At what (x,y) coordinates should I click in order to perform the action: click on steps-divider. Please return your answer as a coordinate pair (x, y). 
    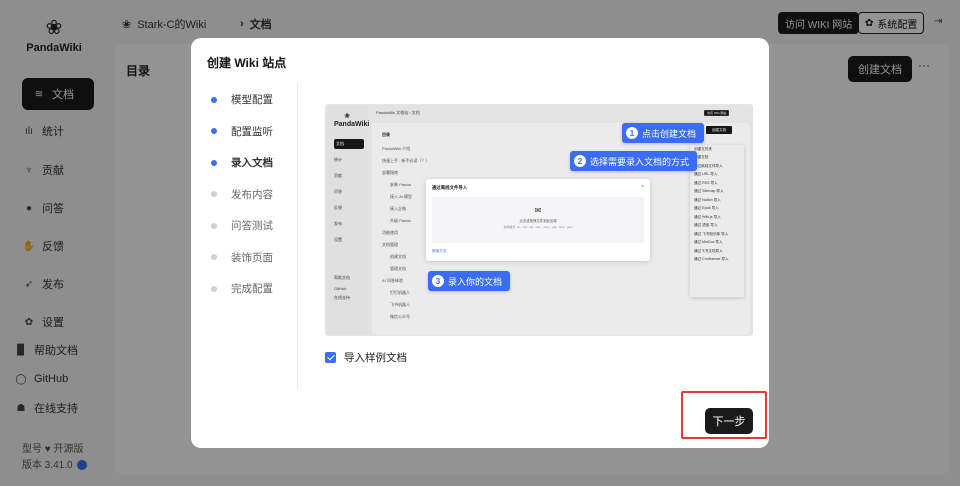
    Looking at the image, I should click on (297, 236).